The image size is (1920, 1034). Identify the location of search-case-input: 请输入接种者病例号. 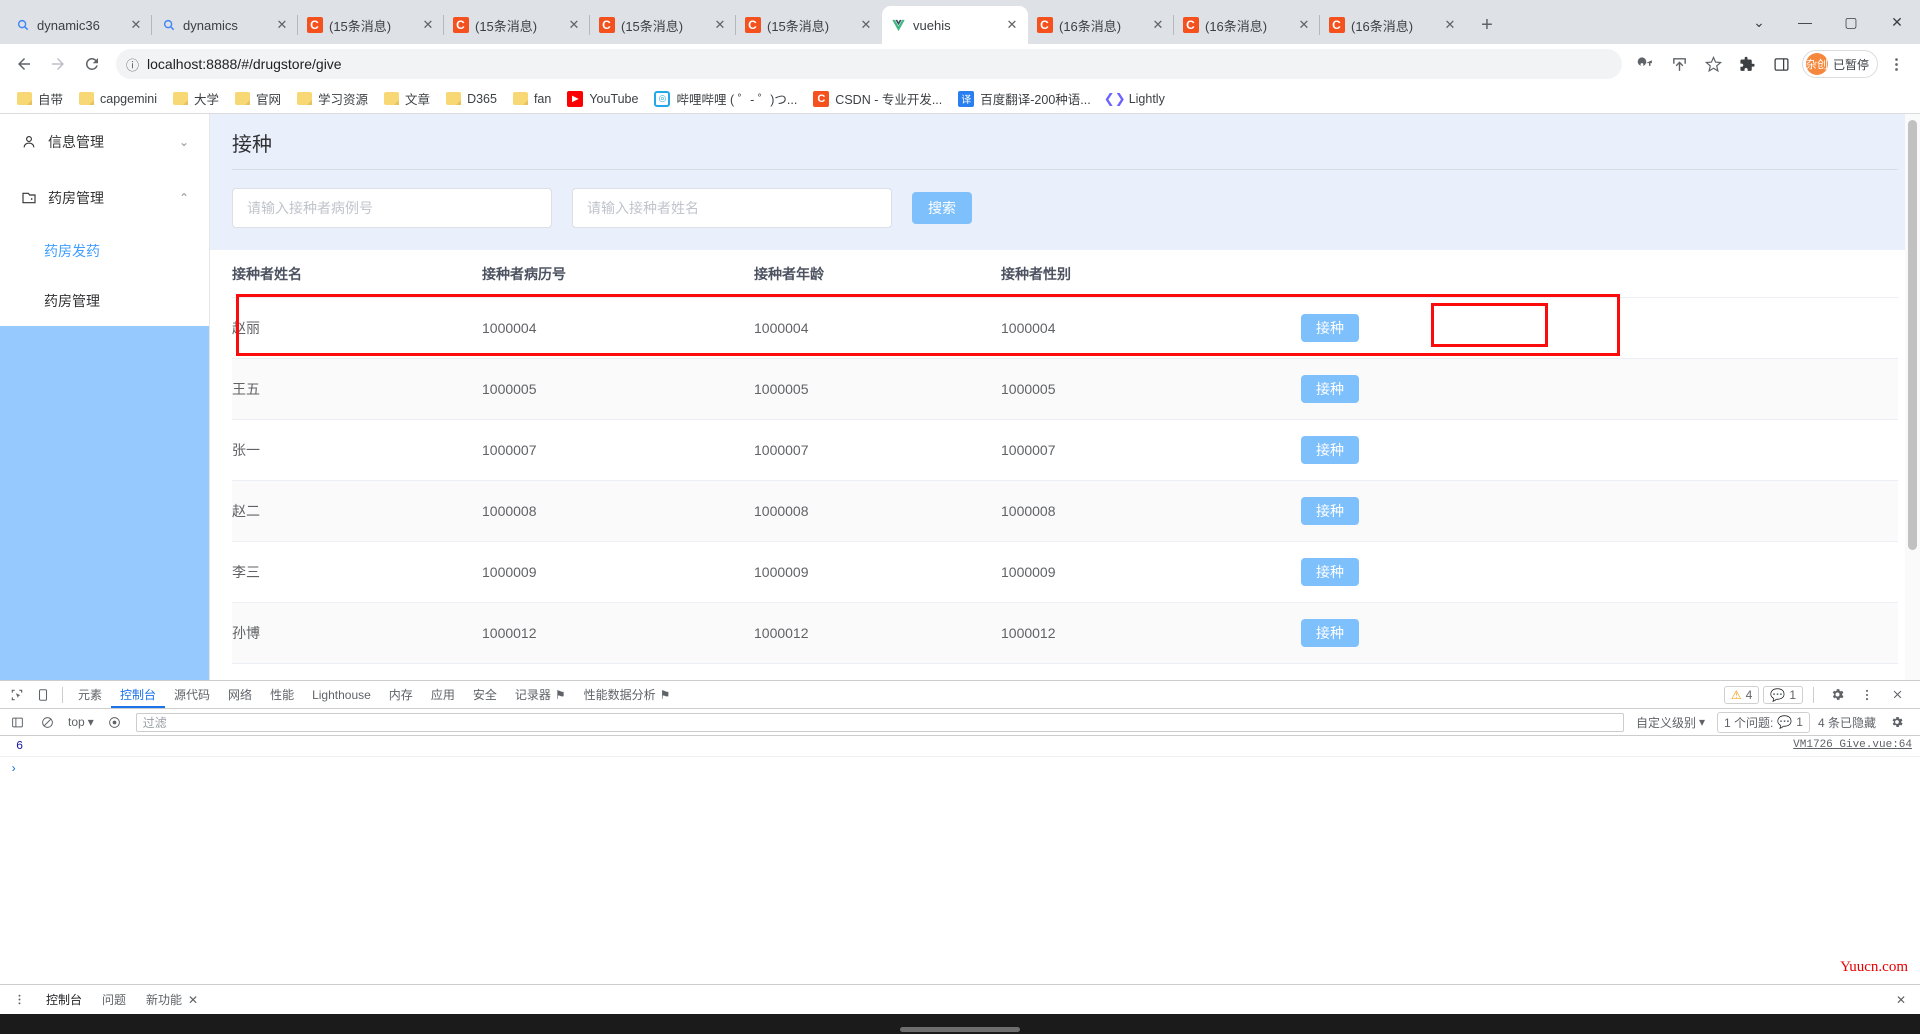
(392, 208).